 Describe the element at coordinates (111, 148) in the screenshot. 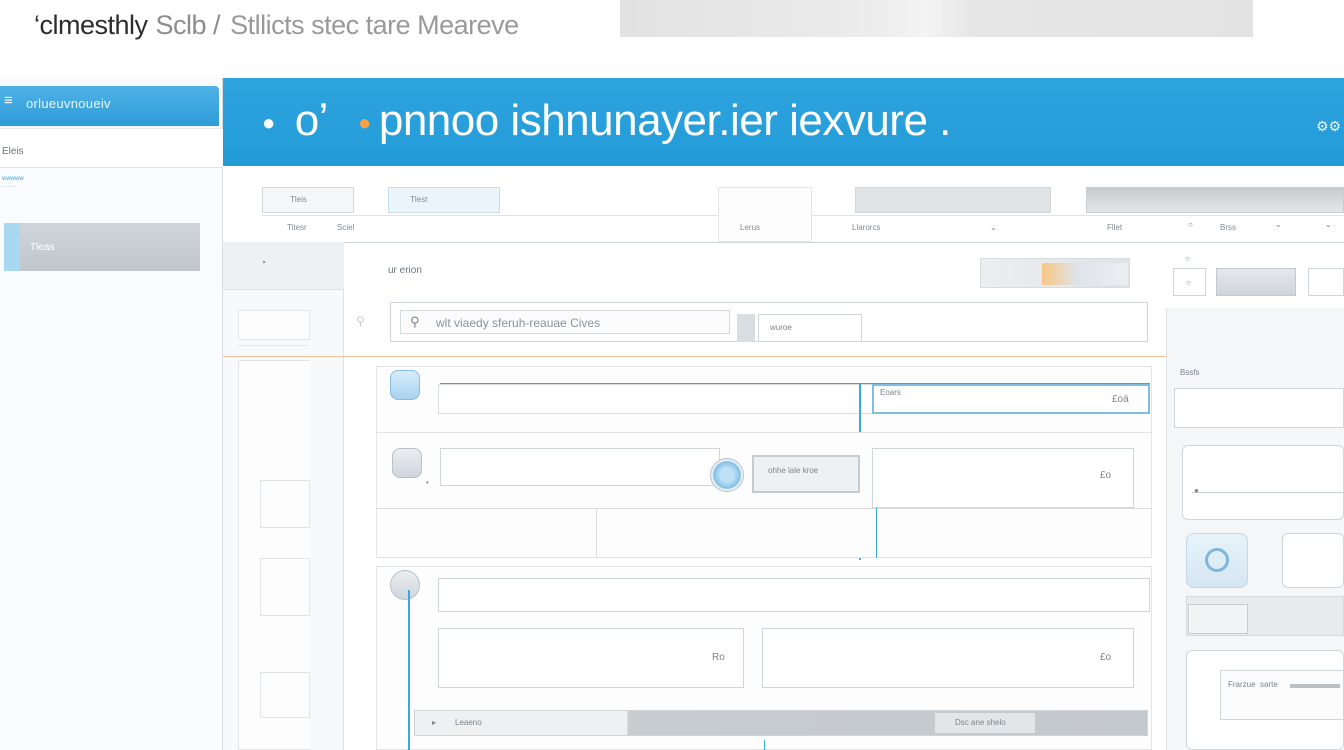

I see `sidebar-item-files` at that location.